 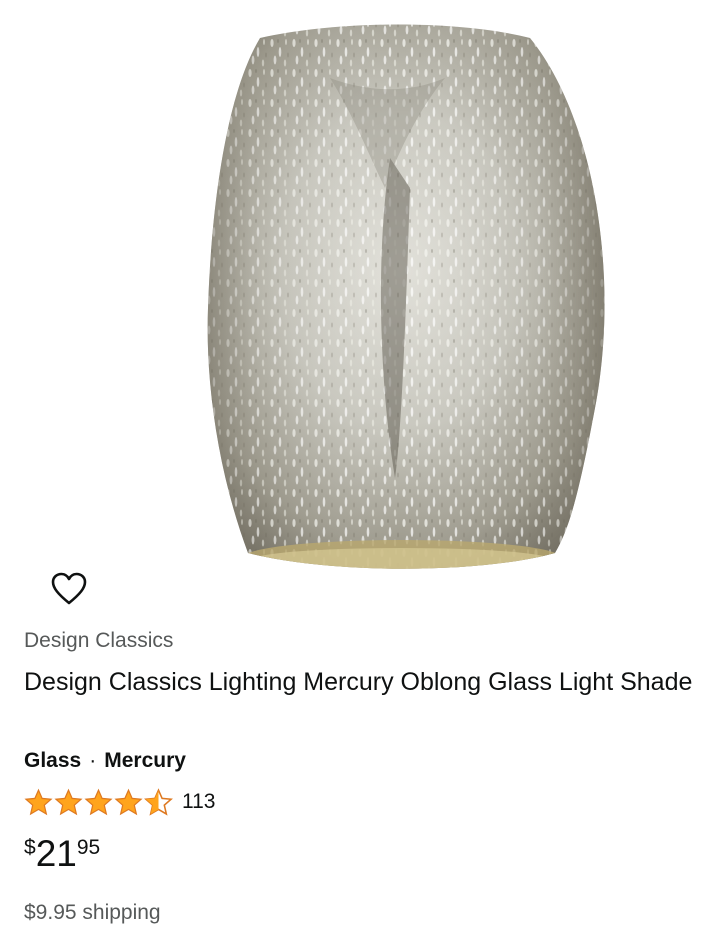 I want to click on price-symbol: $, so click(x=30, y=847).